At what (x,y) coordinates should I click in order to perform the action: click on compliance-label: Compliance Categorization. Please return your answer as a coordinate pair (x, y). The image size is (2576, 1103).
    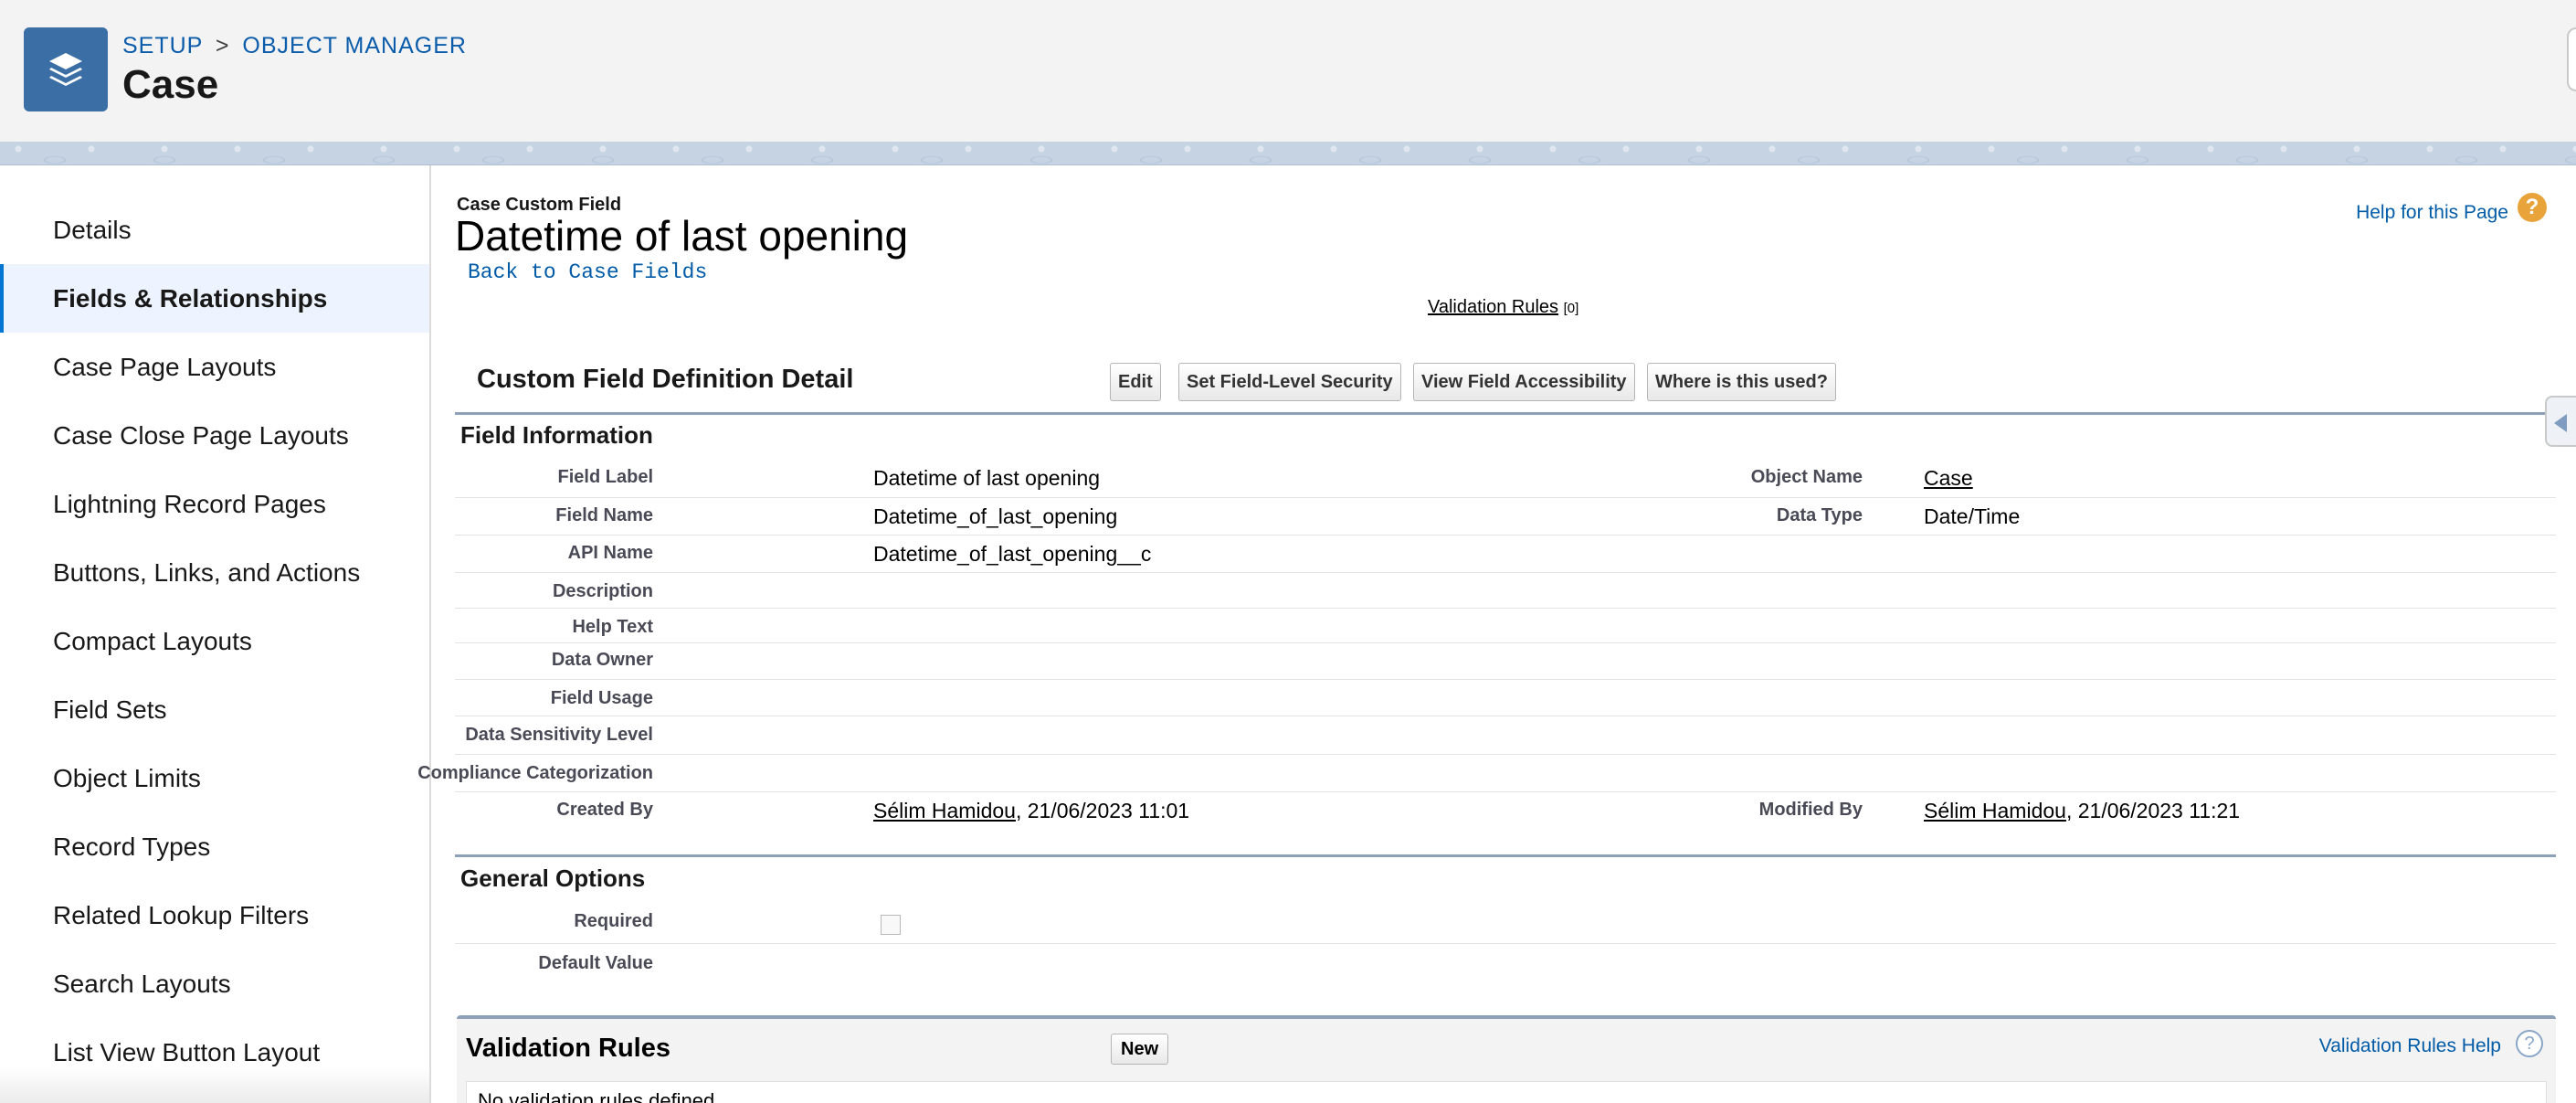
    Looking at the image, I should click on (535, 773).